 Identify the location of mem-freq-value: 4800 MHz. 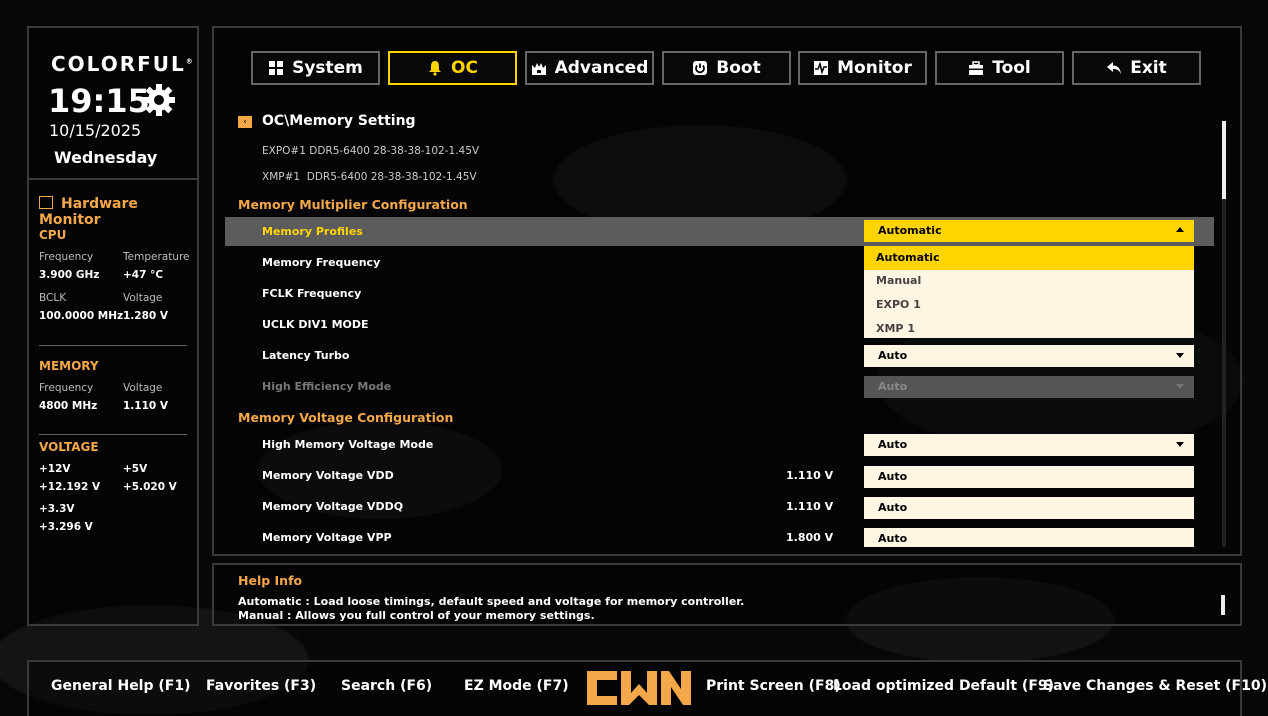
(68, 406).